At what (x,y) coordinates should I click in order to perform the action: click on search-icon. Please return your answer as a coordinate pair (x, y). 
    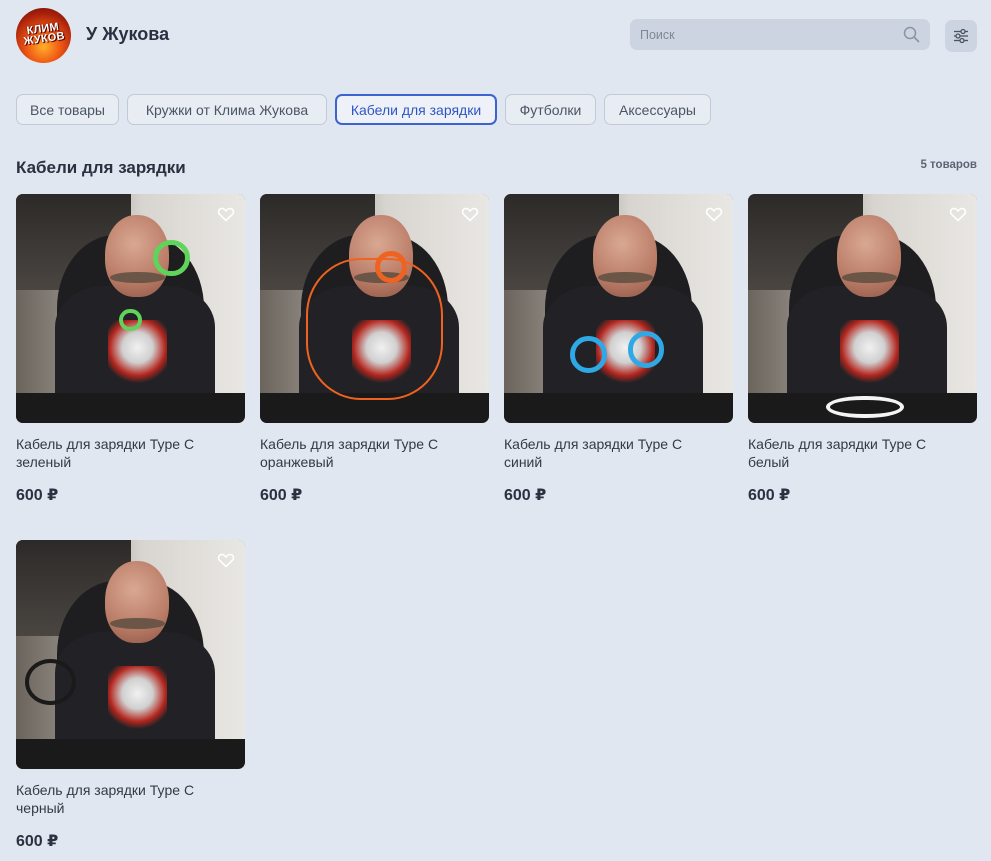
    Looking at the image, I should click on (911, 34).